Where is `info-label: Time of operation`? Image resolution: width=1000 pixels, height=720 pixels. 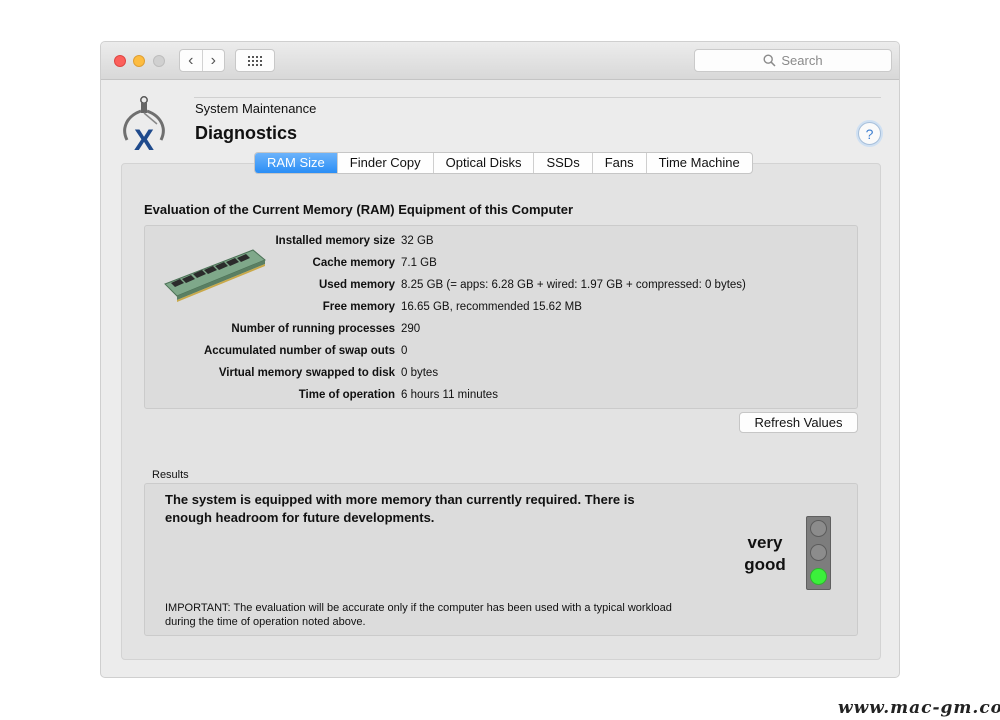 info-label: Time of operation is located at coordinates (346, 395).